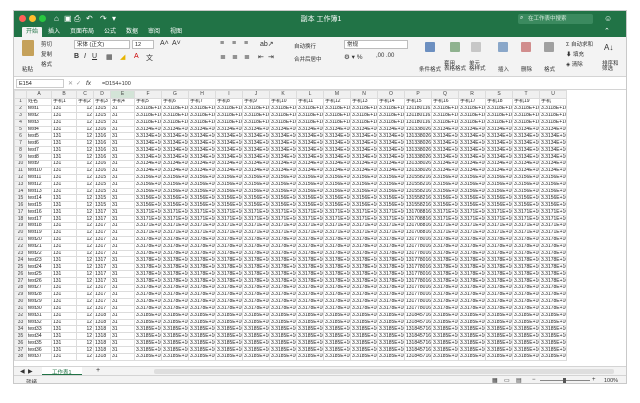  I want to click on column-header: E, so click(122, 94).